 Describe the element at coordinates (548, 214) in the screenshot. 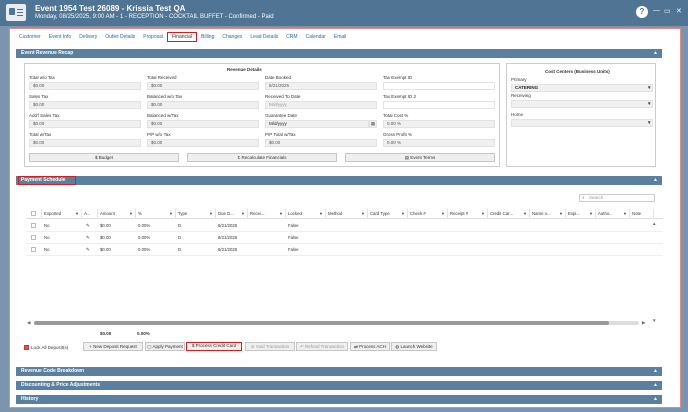

I see `col-name-on-card: Name o... ▼` at that location.